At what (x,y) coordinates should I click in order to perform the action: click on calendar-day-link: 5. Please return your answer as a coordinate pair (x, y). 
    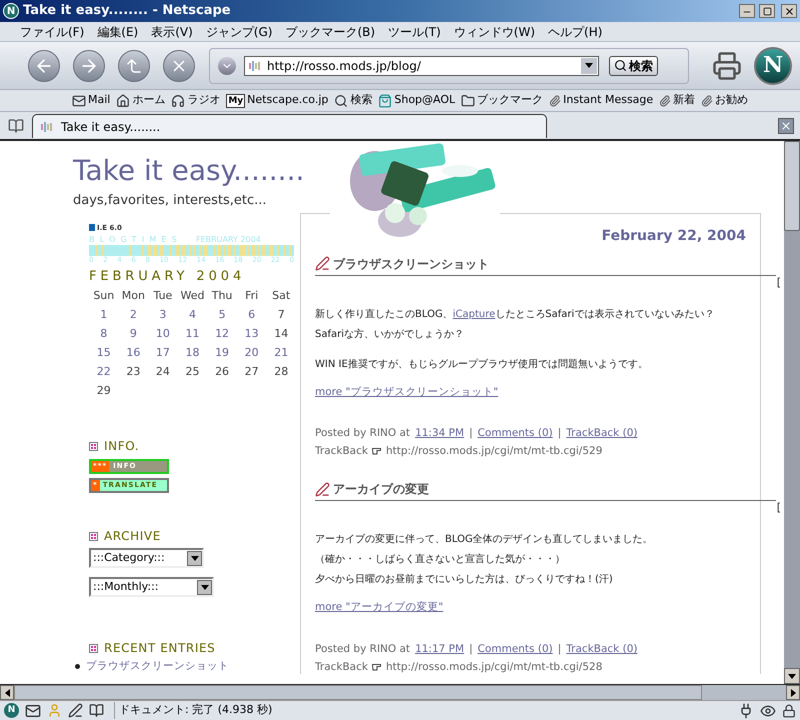
    Looking at the image, I should click on (222, 315).